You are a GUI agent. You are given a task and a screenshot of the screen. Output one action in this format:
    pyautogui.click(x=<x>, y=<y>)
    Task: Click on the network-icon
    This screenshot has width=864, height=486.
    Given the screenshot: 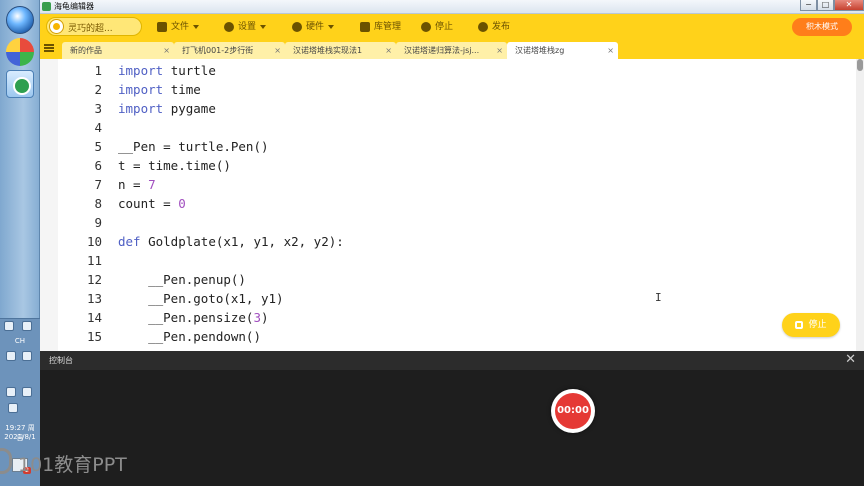 What is the action you would take?
    pyautogui.click(x=11, y=392)
    